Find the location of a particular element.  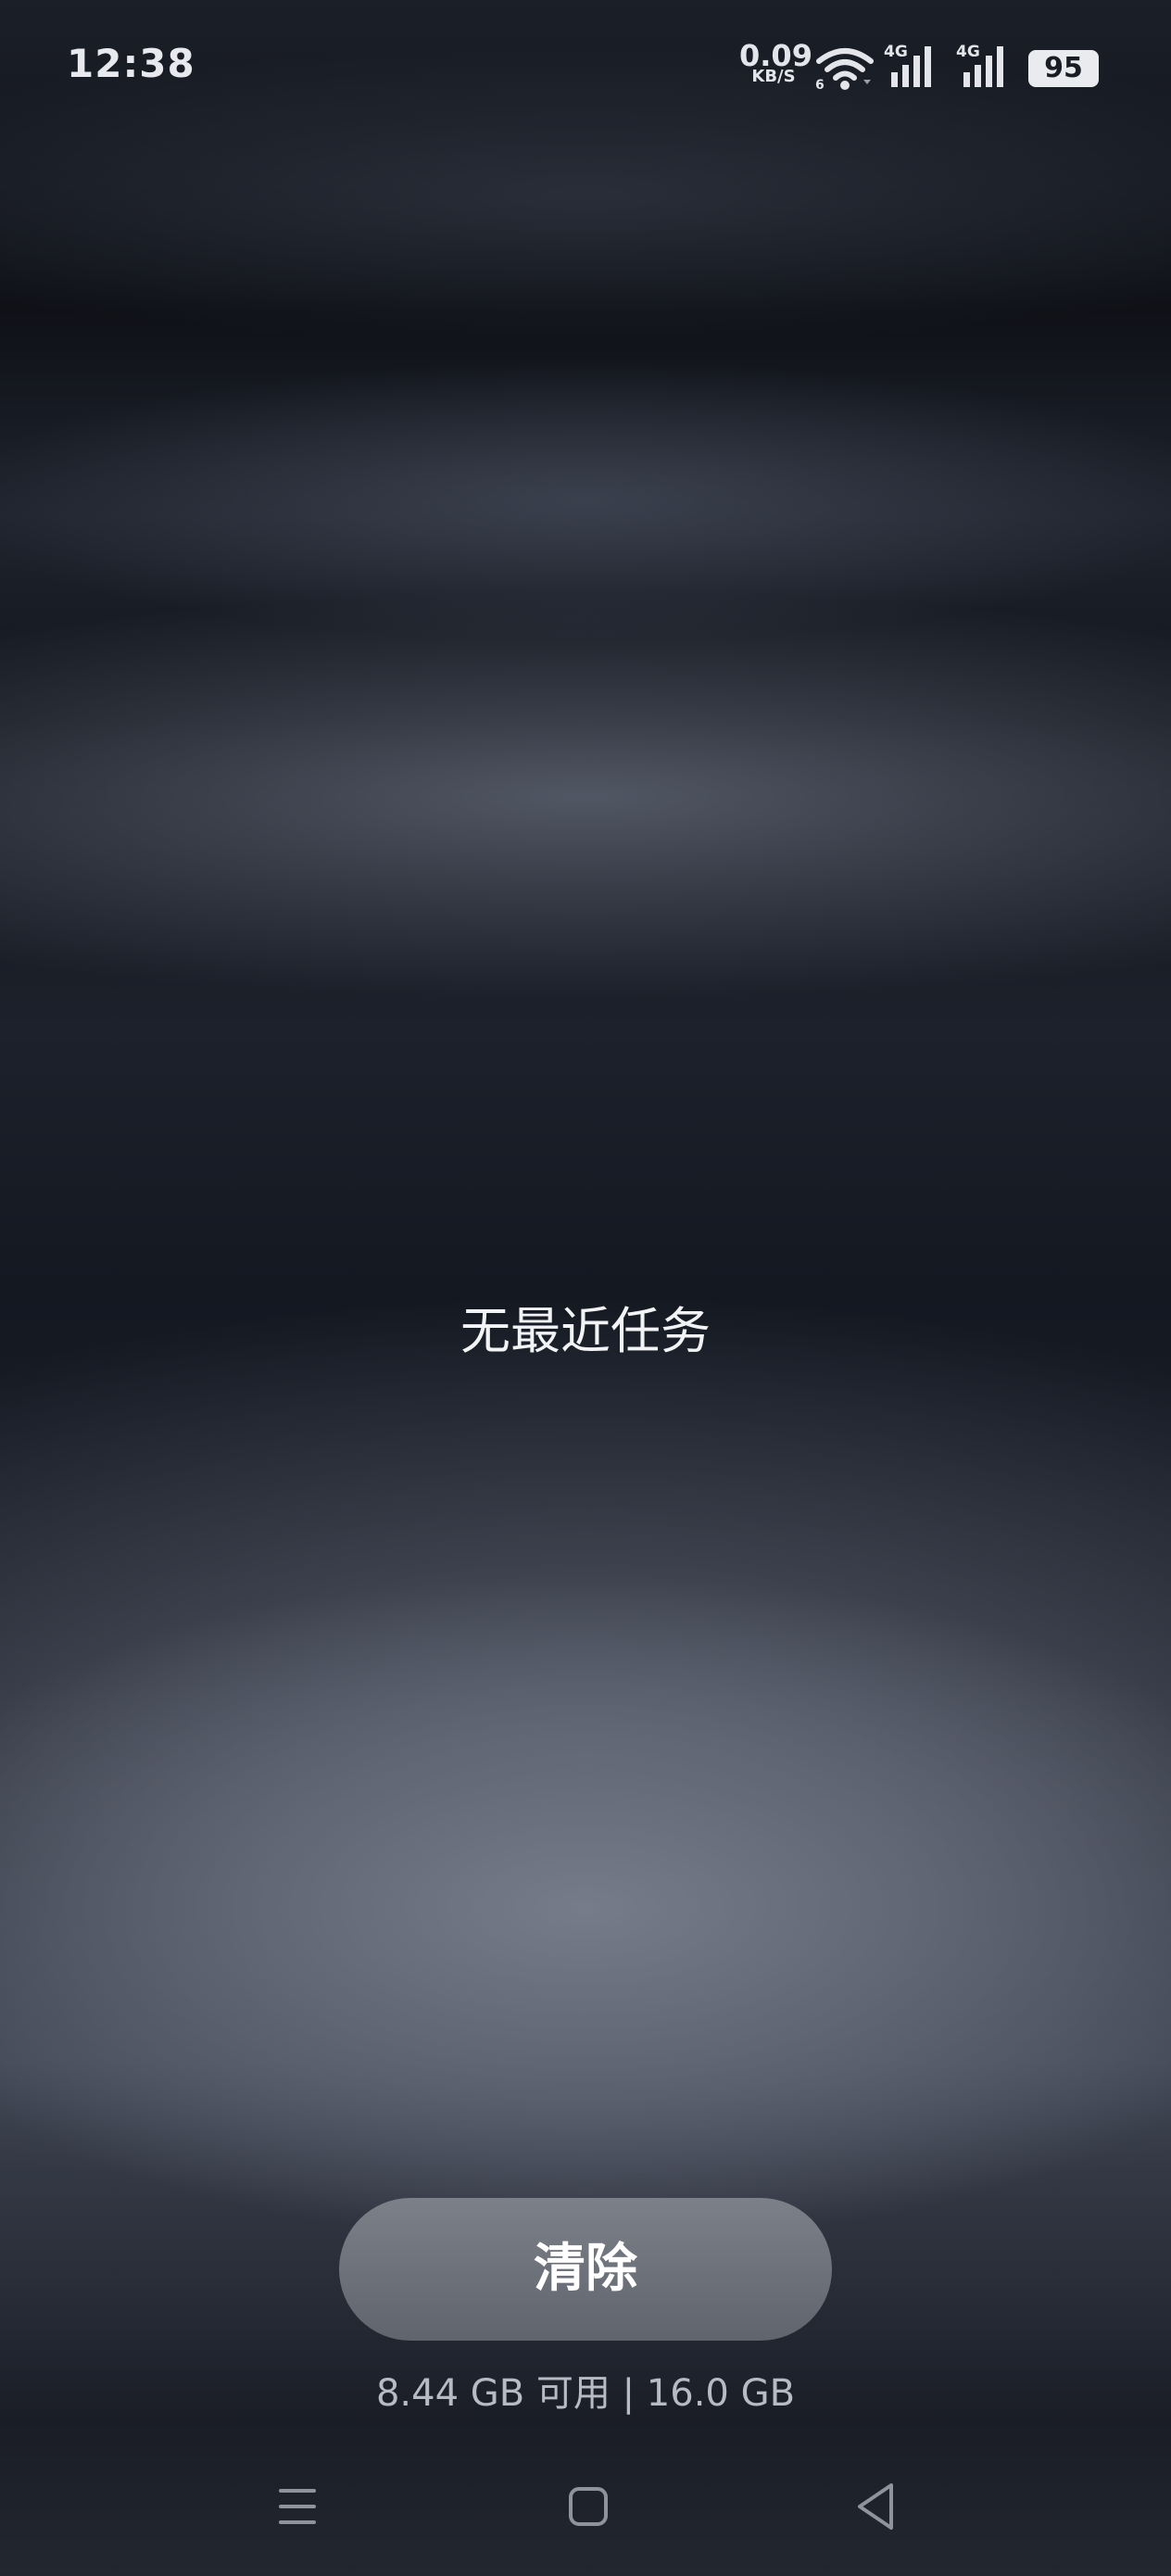

network-speed: 0.09 KB/S is located at coordinates (776, 63).